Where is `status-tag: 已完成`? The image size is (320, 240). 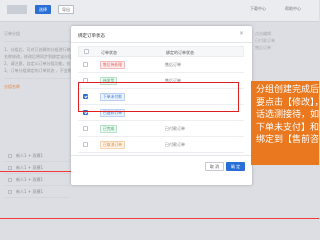
status-tag: 已完成 is located at coordinates (109, 129).